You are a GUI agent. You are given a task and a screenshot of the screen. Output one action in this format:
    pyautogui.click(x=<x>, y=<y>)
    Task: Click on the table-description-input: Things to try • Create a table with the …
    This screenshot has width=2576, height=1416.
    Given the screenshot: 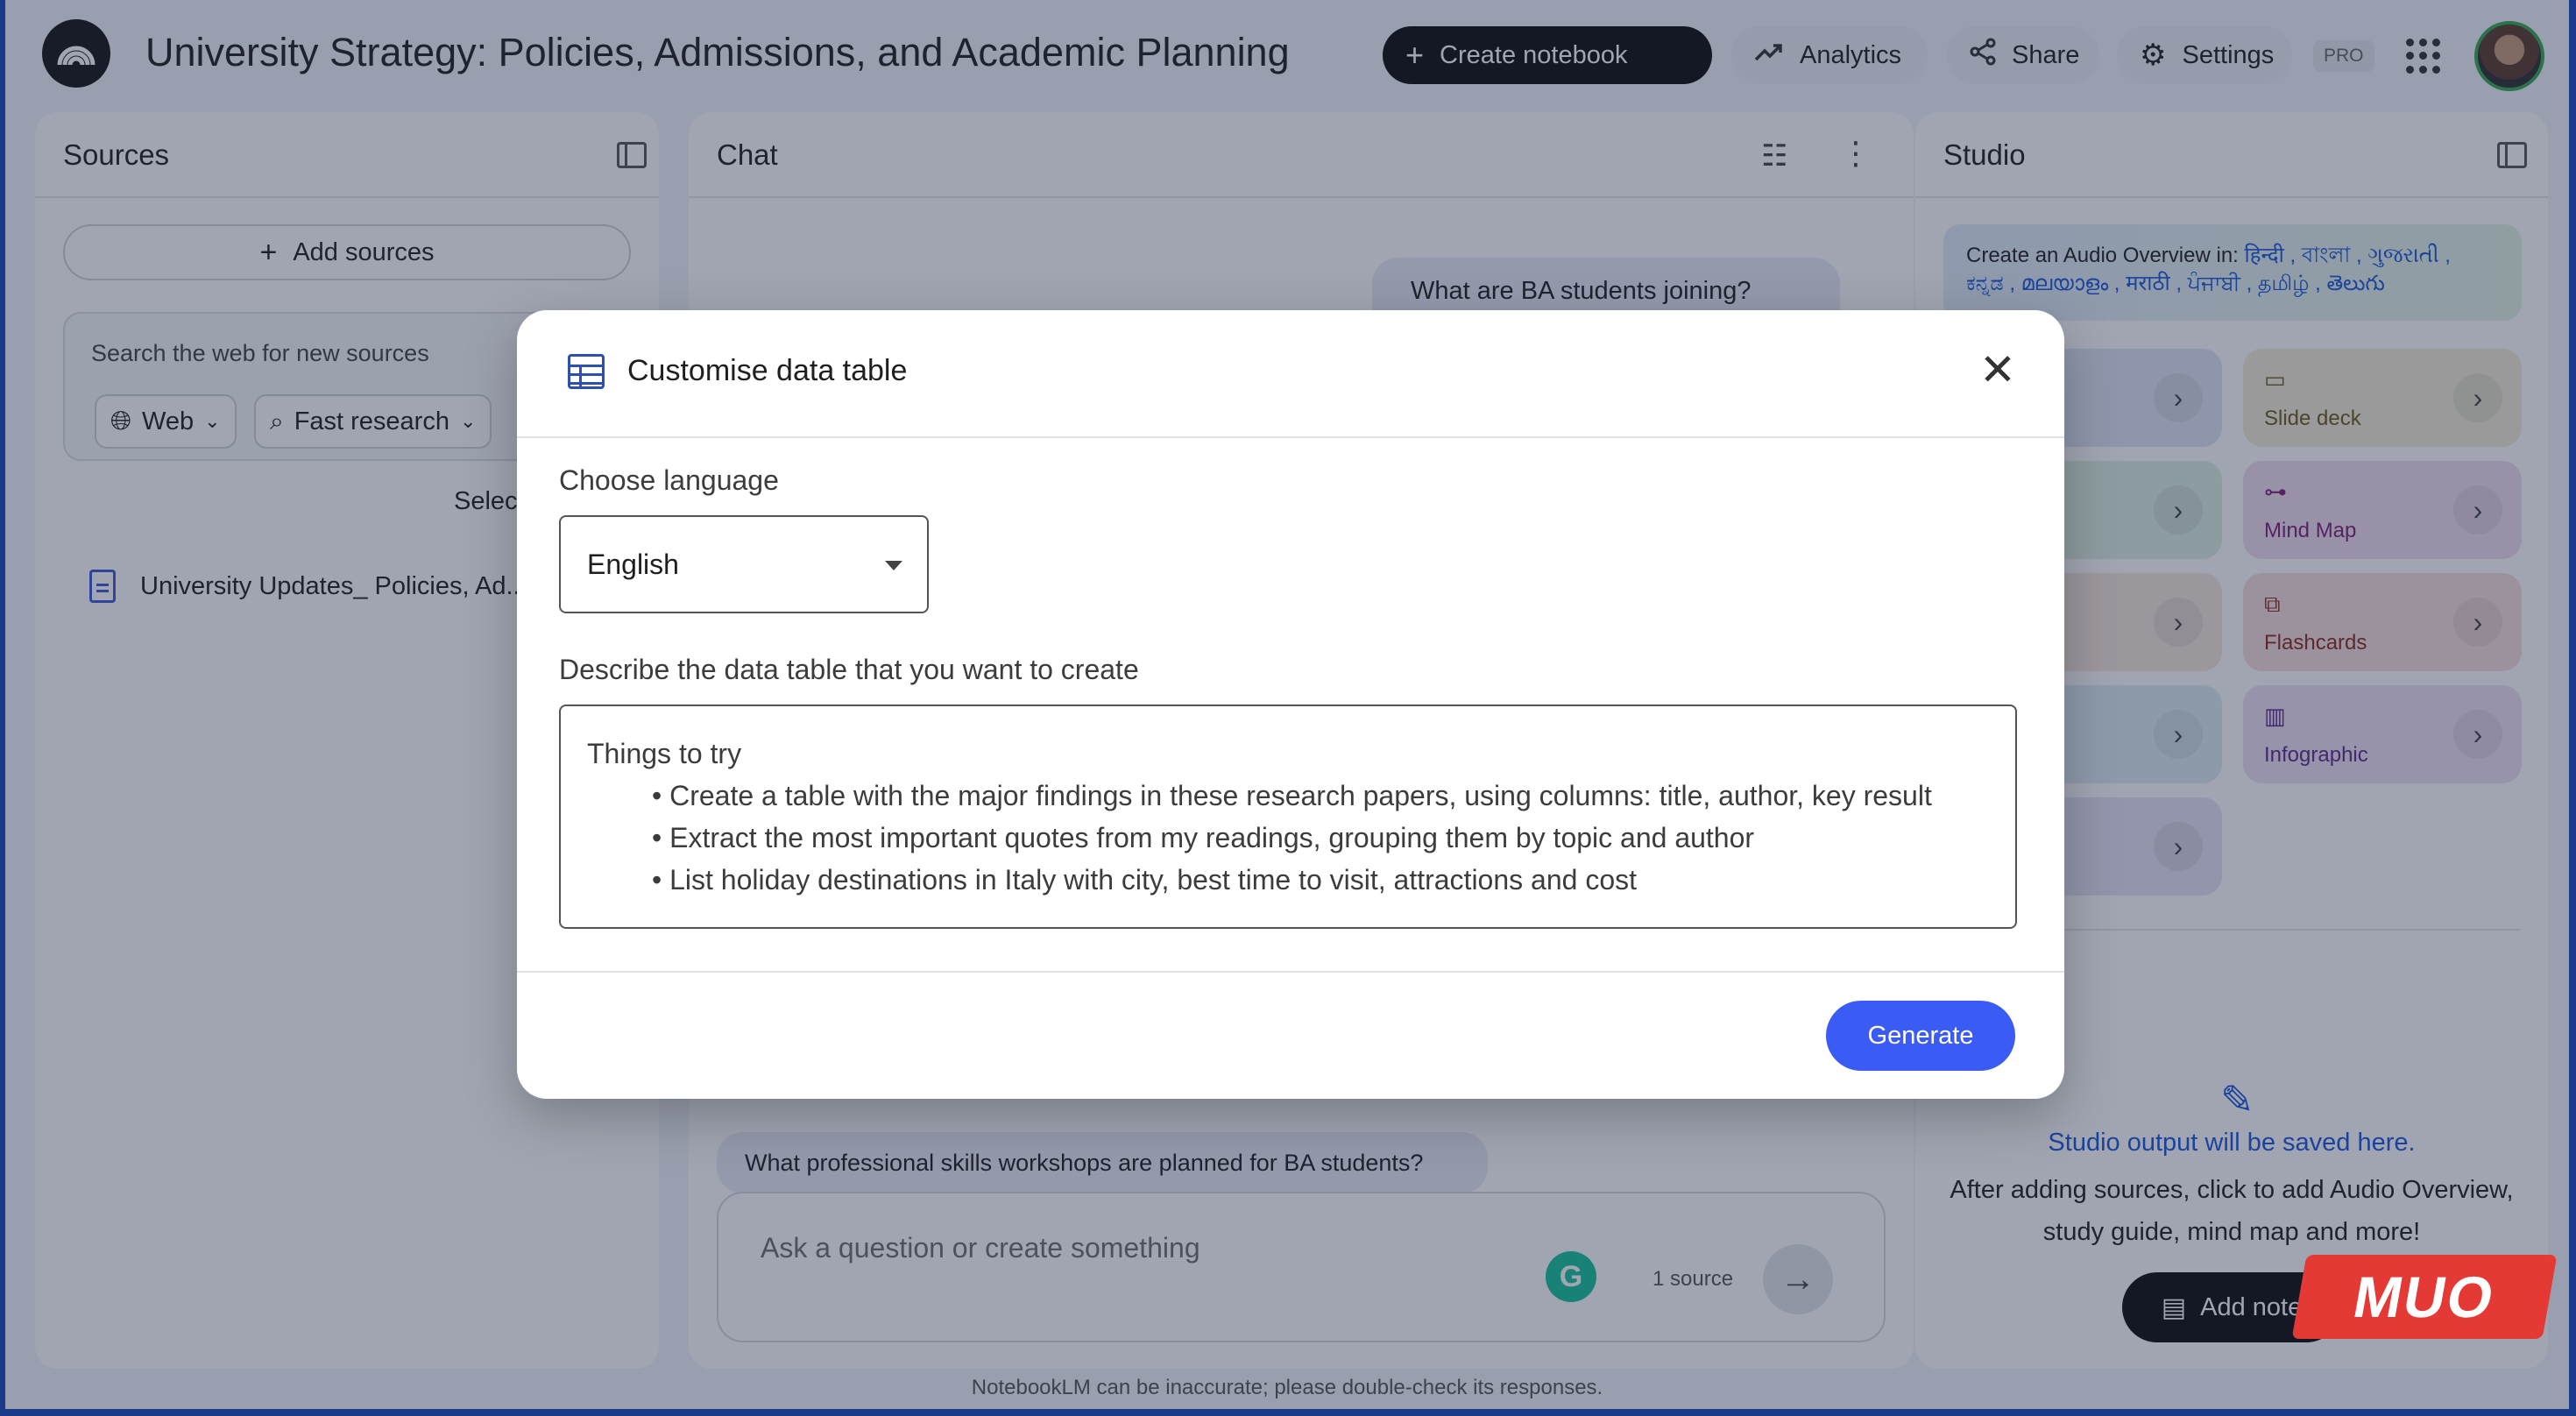 What is the action you would take?
    pyautogui.click(x=1288, y=816)
    